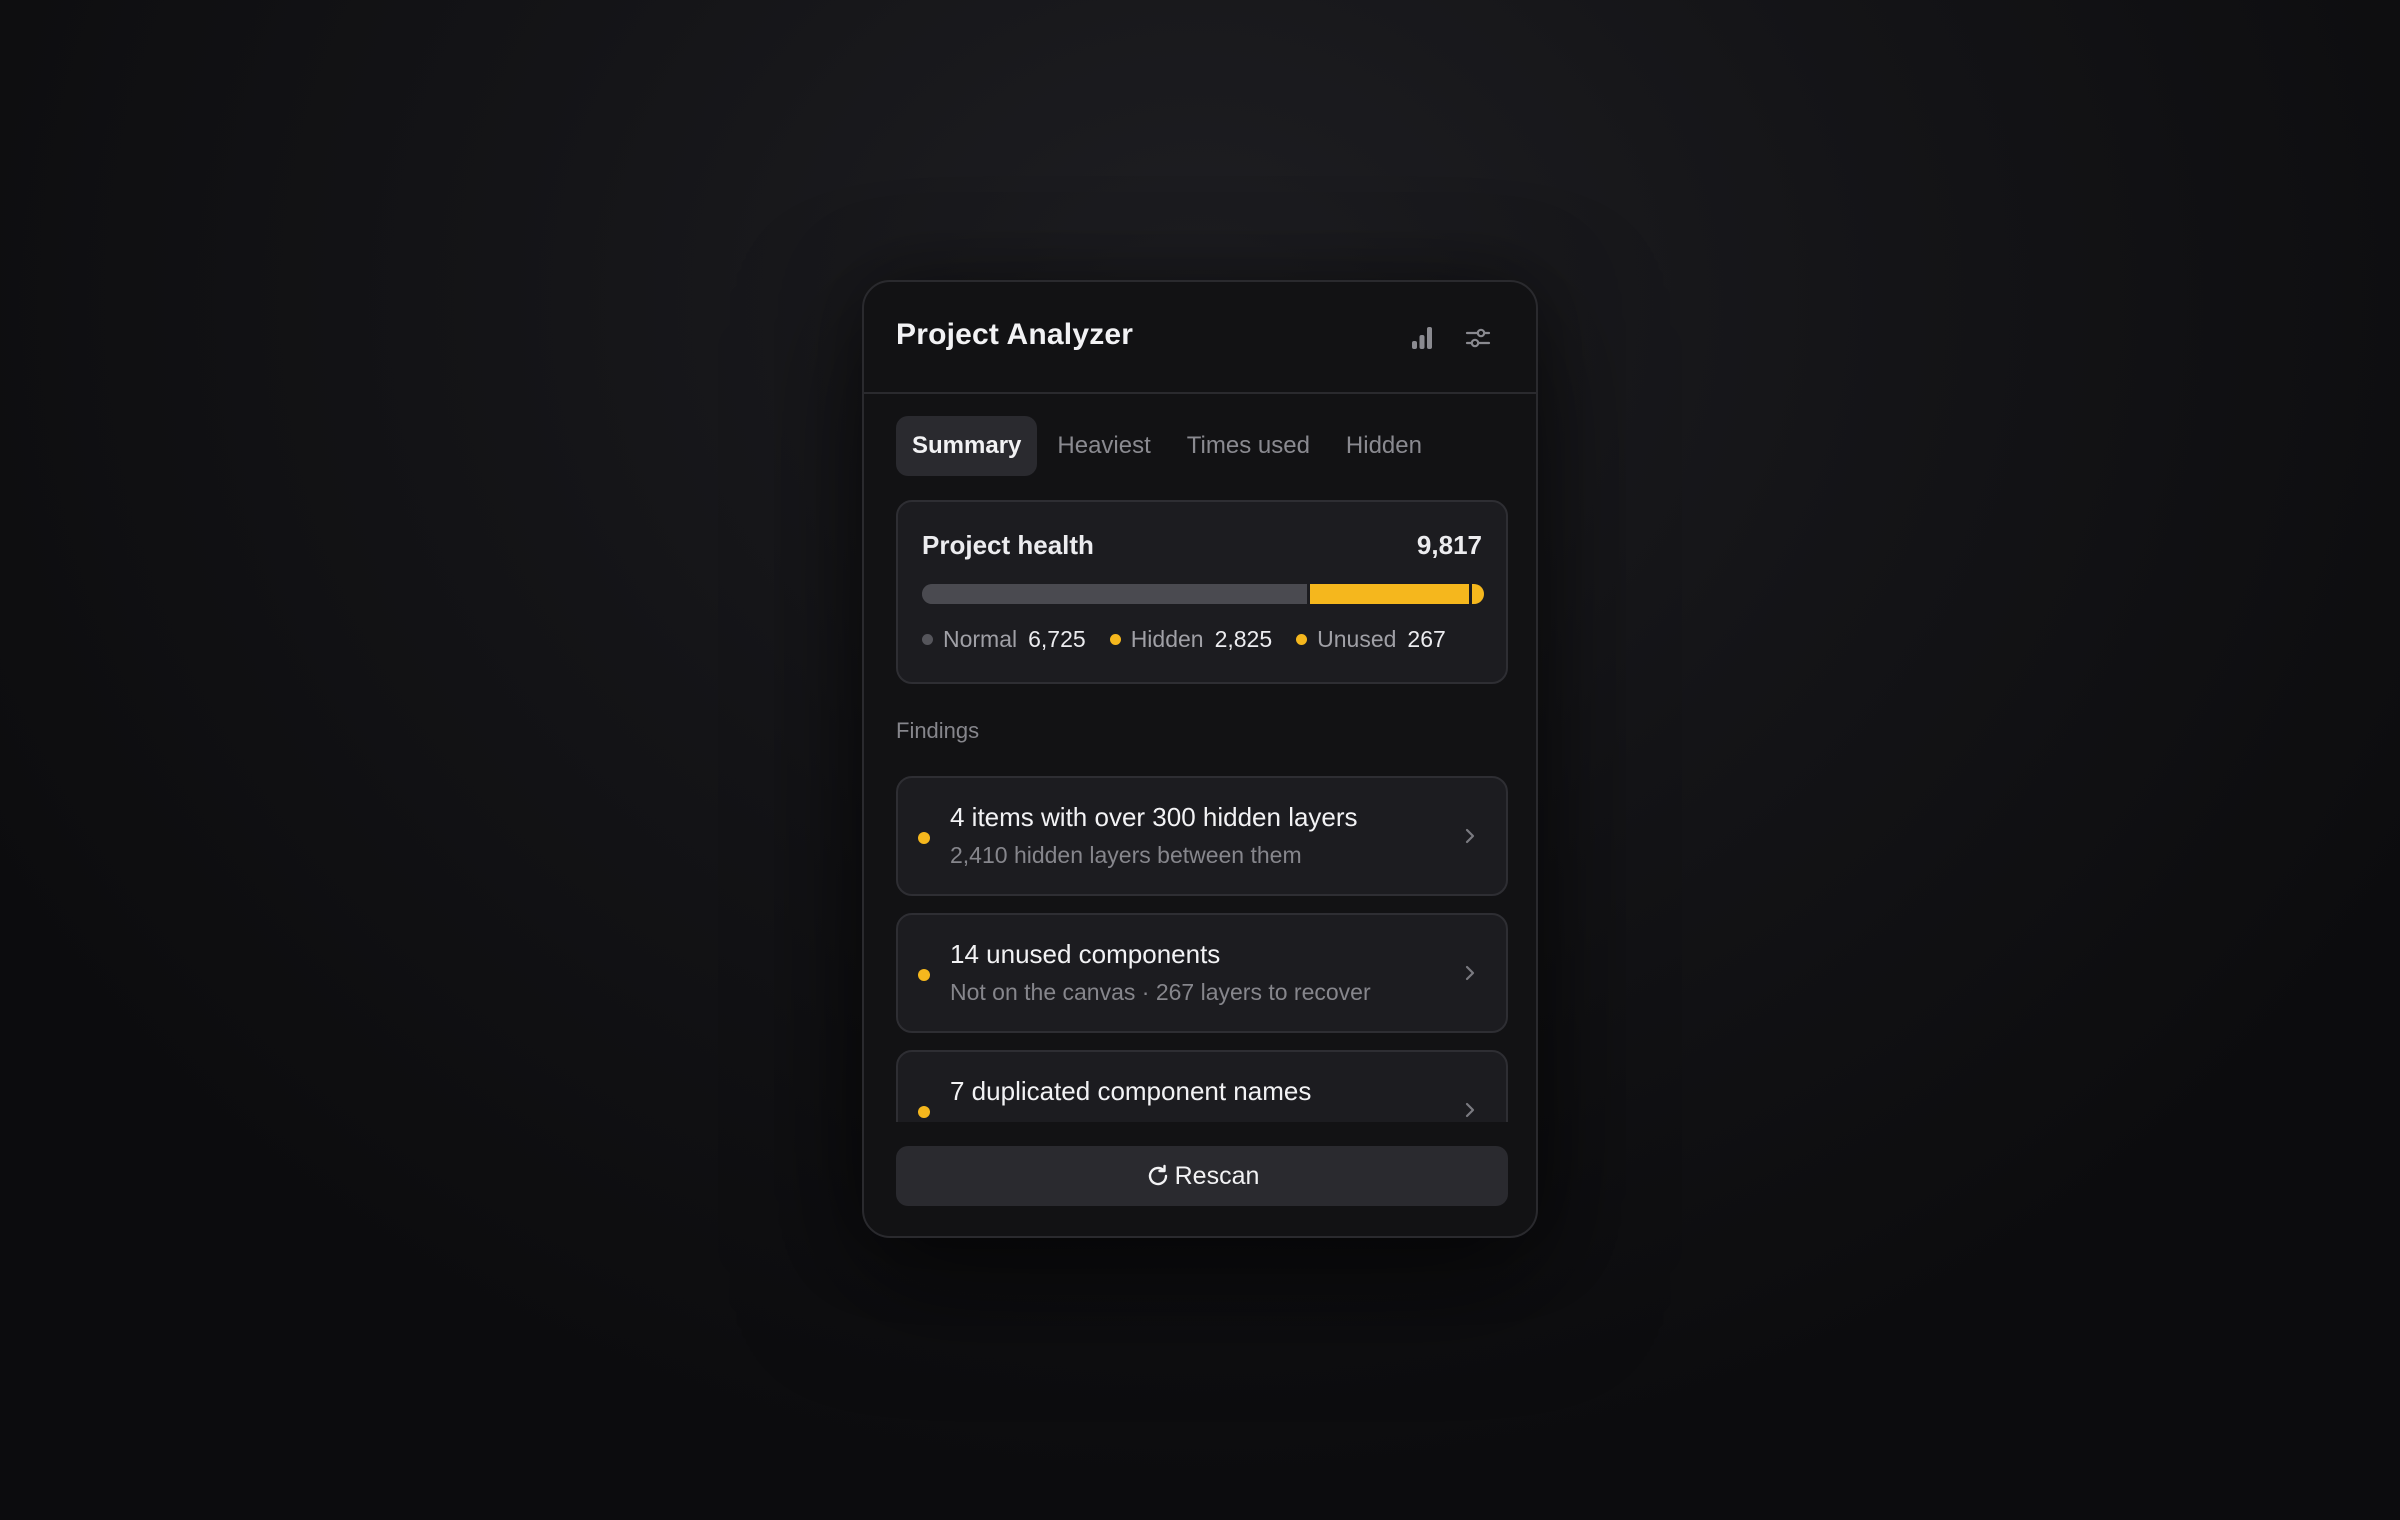 The height and width of the screenshot is (1520, 2400). I want to click on bar-chart-icon, so click(1422, 338).